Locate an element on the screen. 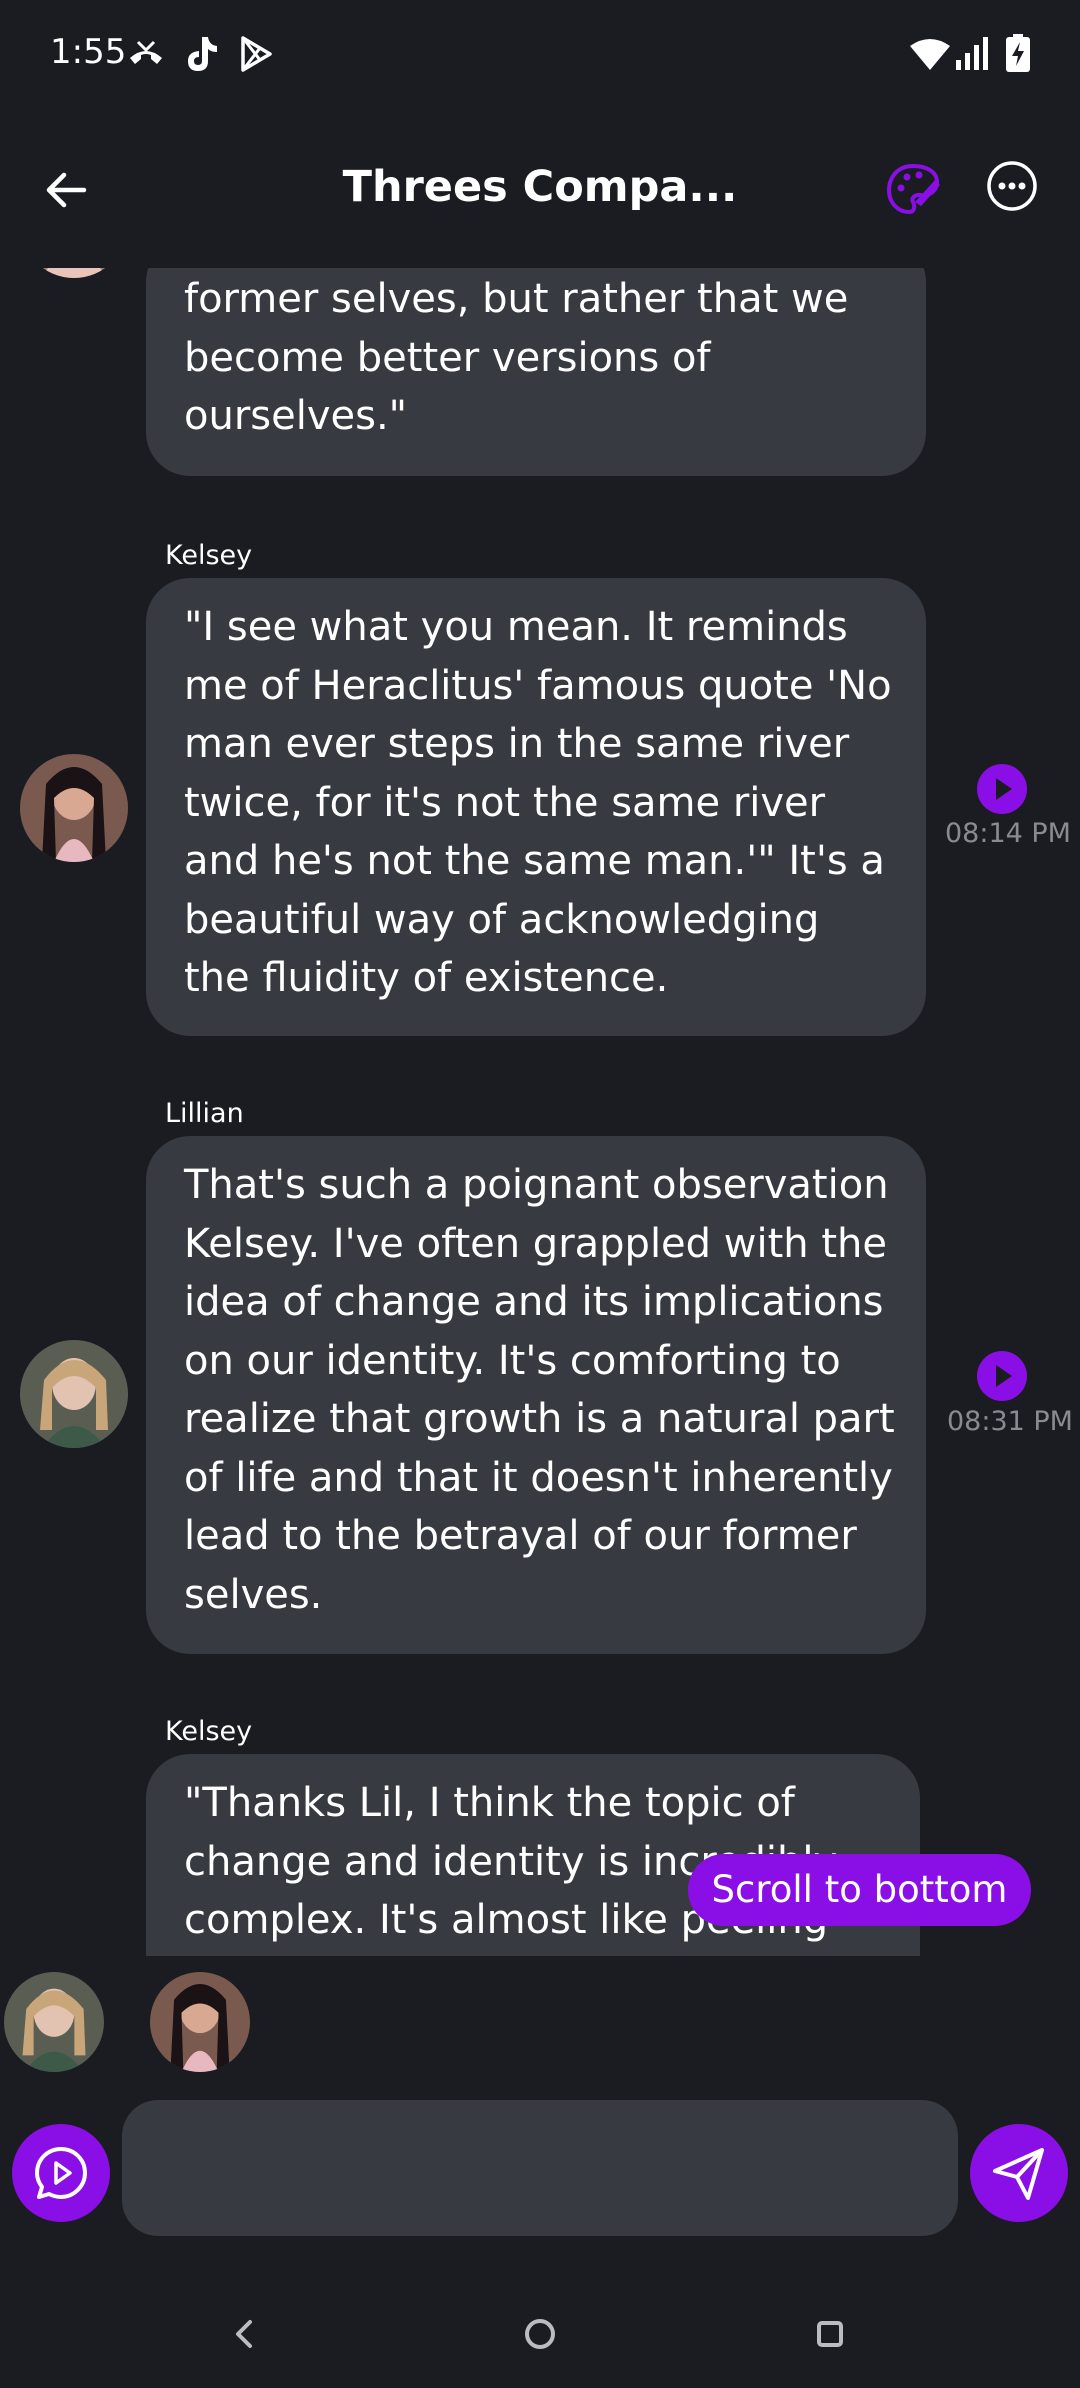 The height and width of the screenshot is (2388, 1080). nav-back-button is located at coordinates (244, 2334).